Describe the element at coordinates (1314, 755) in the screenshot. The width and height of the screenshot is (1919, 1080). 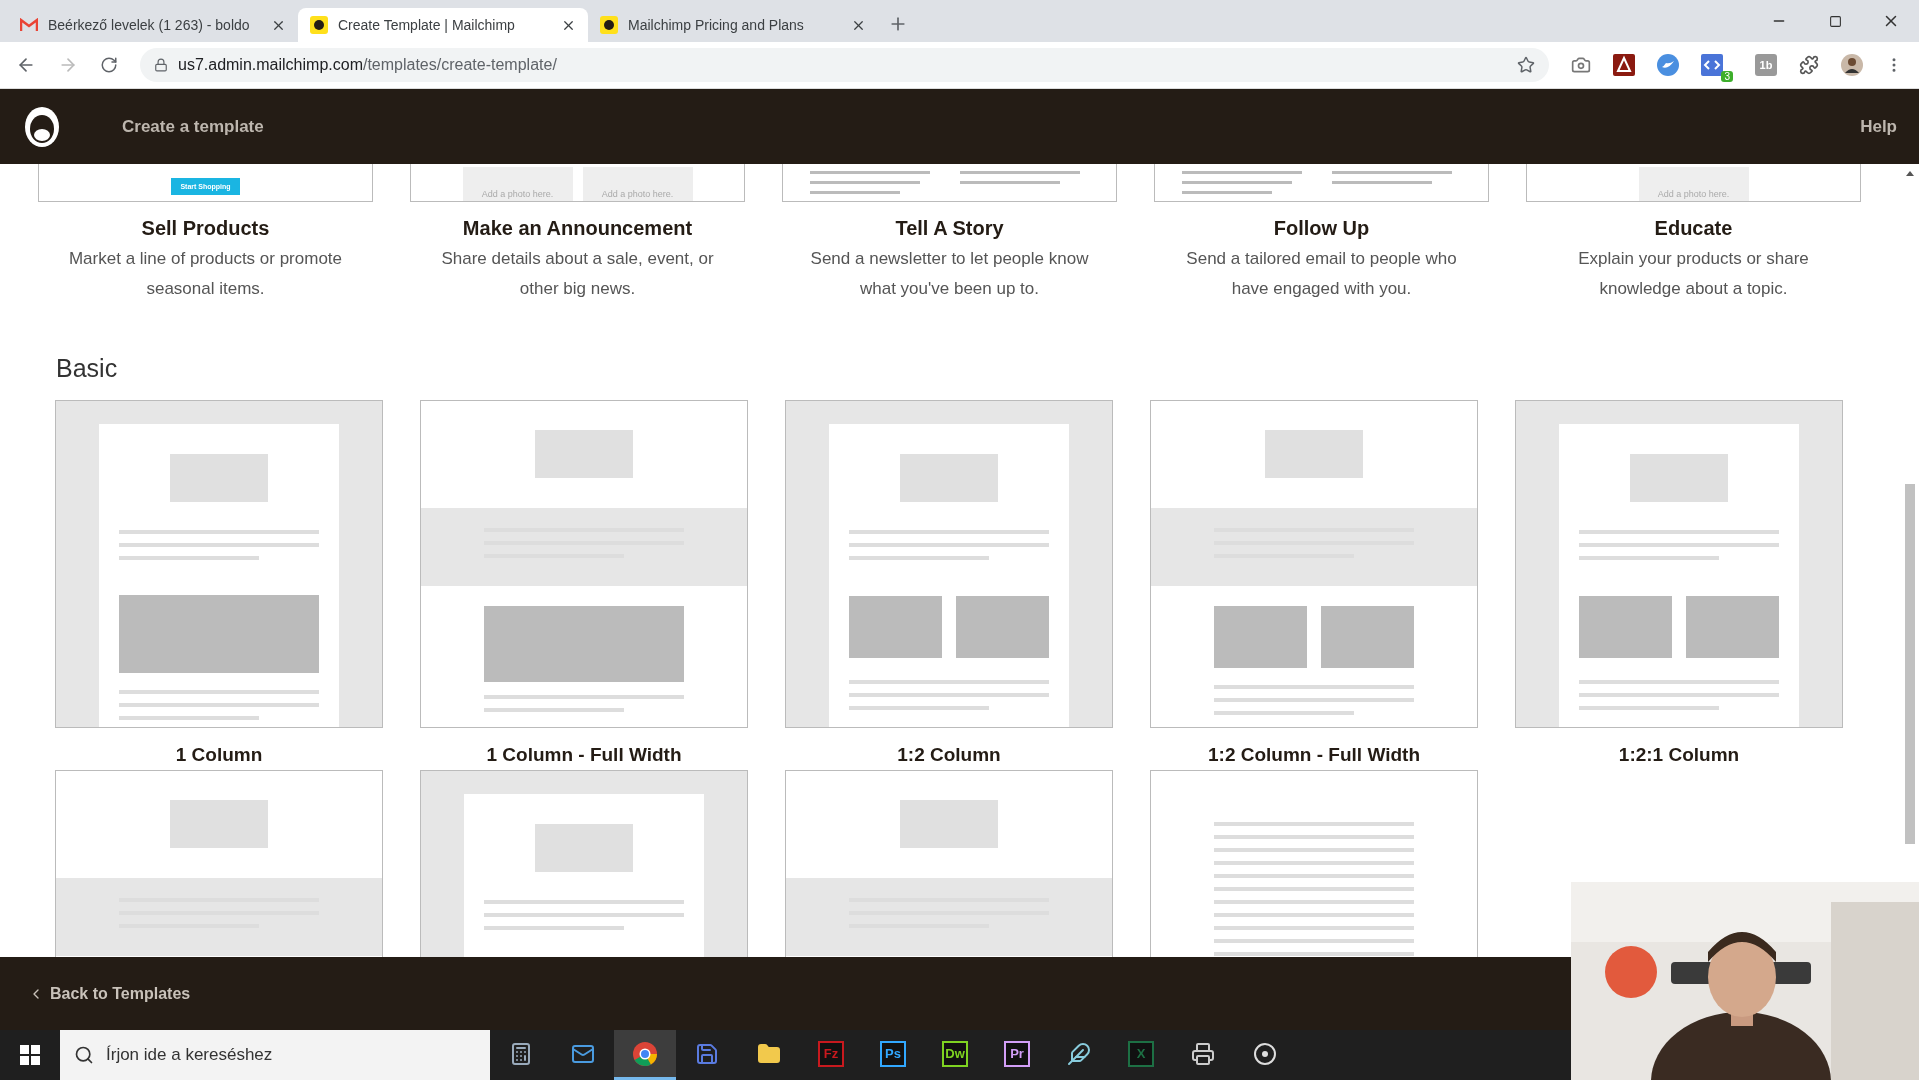
I see `layout-title: 1:2 Column - Full Width` at that location.